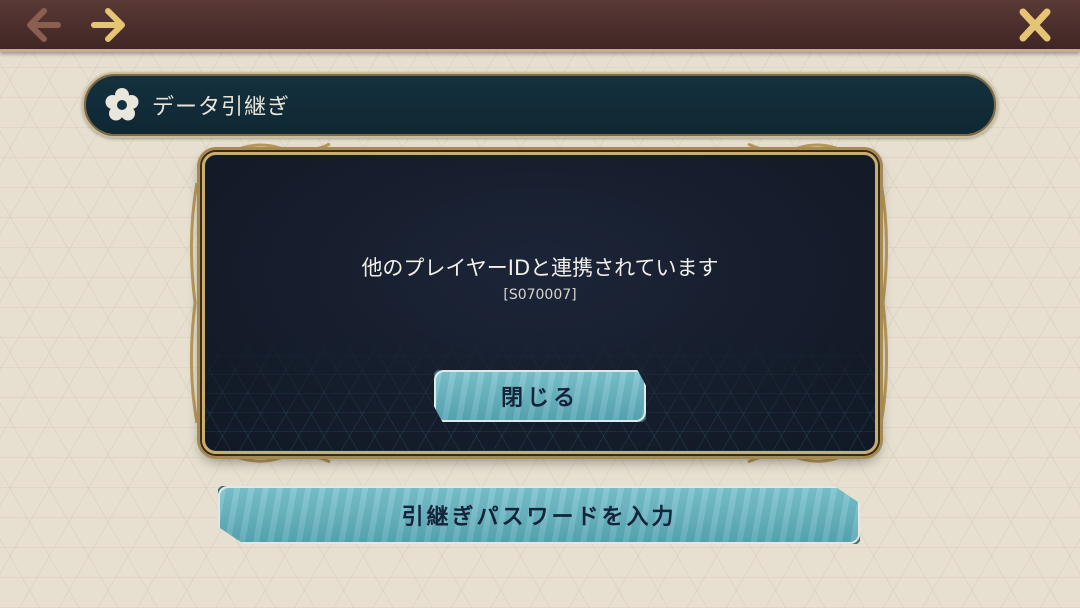 The width and height of the screenshot is (1080, 608). Describe the element at coordinates (540, 26) in the screenshot. I see `top-bar` at that location.